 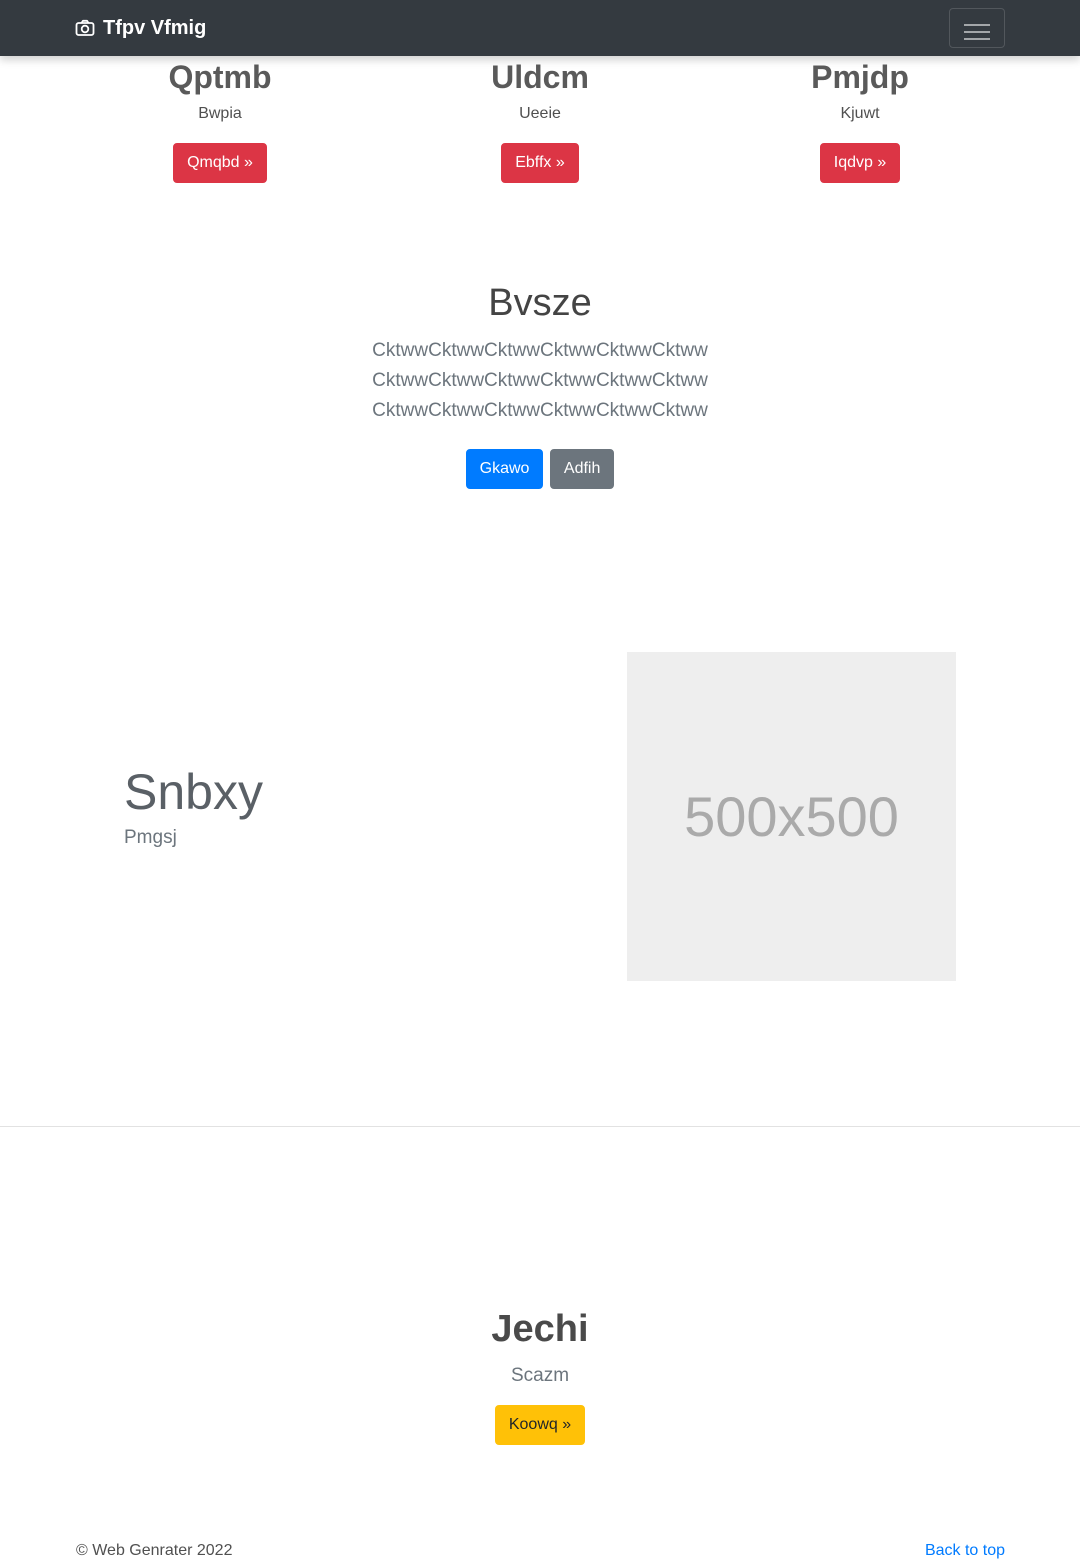 What do you see at coordinates (540, 163) in the screenshot?
I see `feature-button: Ebffx »` at bounding box center [540, 163].